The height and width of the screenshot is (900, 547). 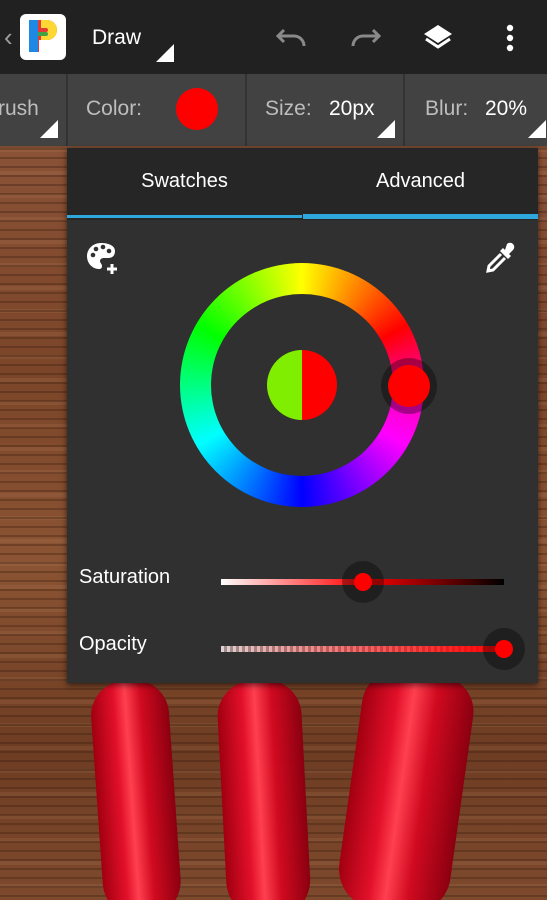 What do you see at coordinates (292, 38) in the screenshot?
I see `undo-icon` at bounding box center [292, 38].